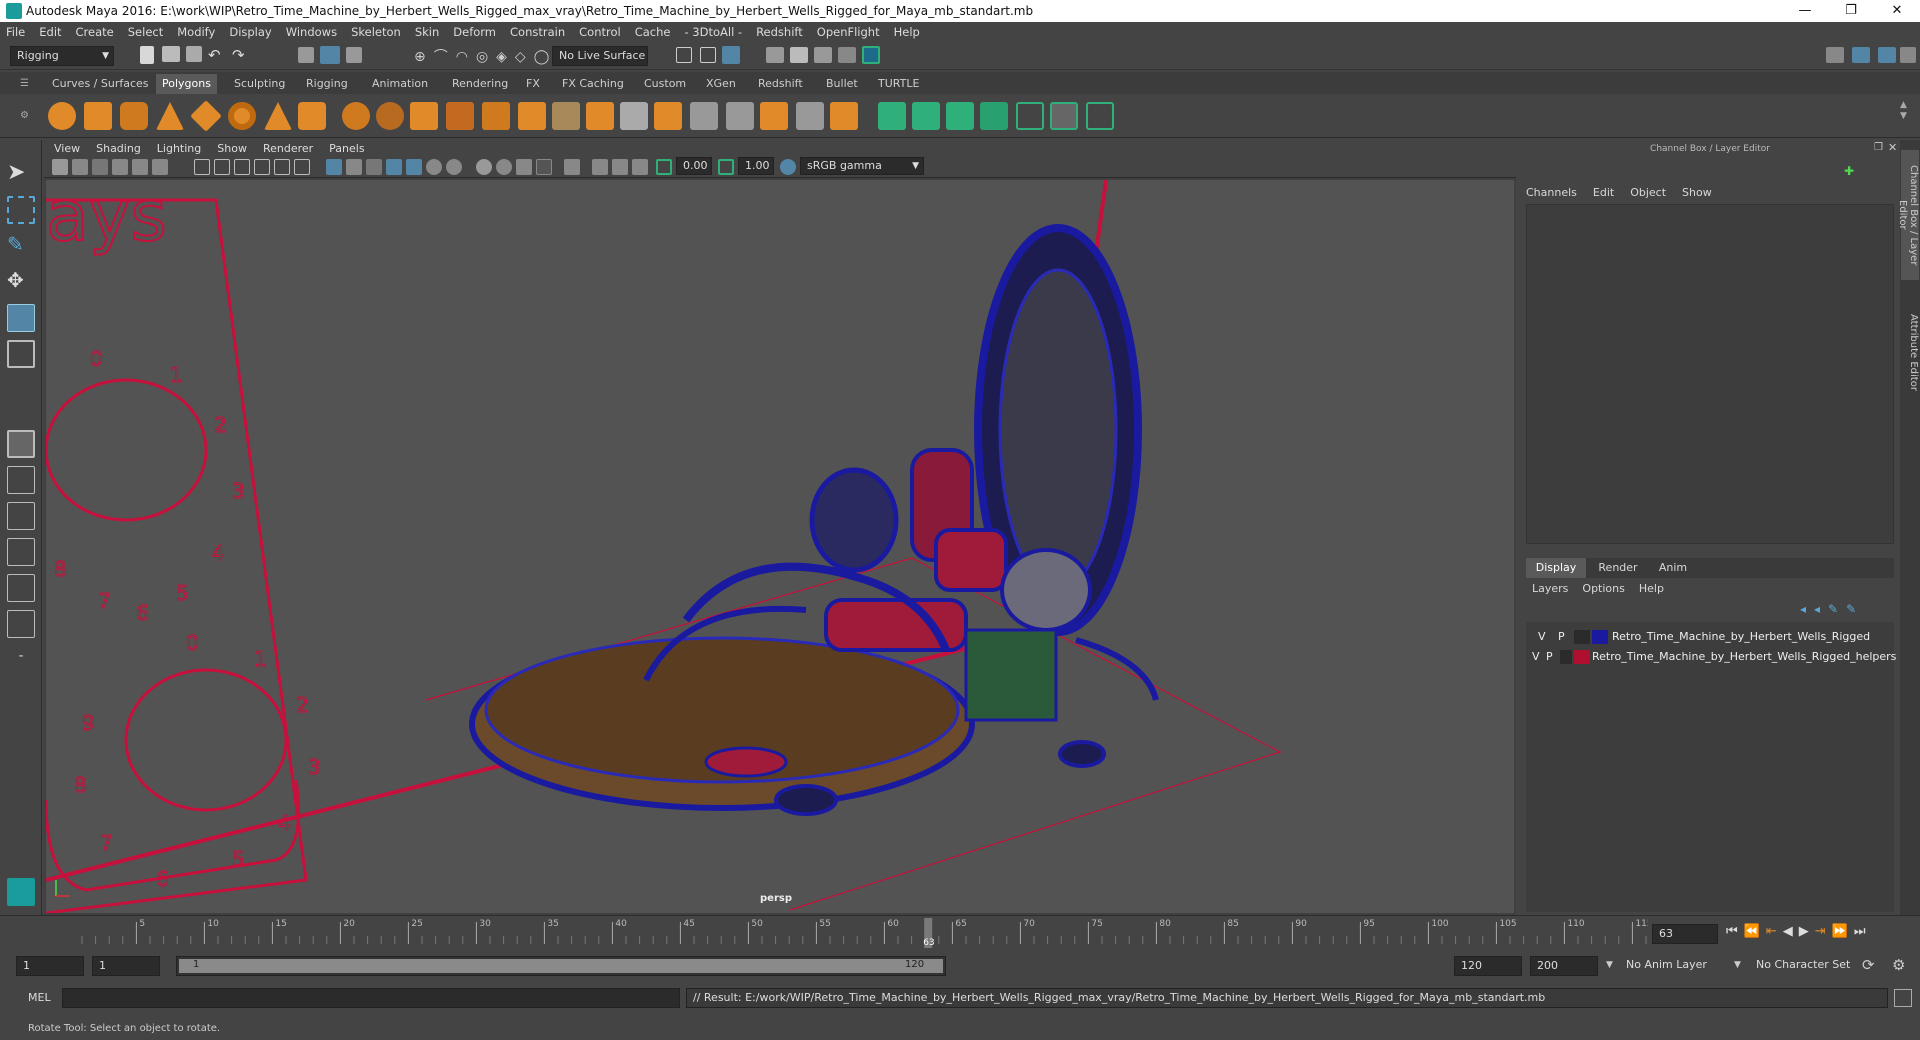 The image size is (1920, 1040). I want to click on planar-map-icon, so click(844, 116).